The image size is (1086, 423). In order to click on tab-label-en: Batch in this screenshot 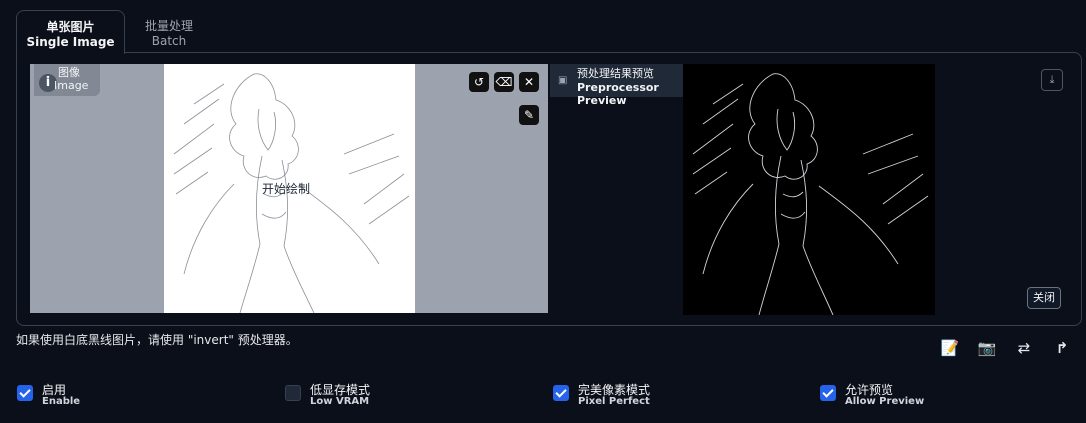, I will do `click(169, 41)`.